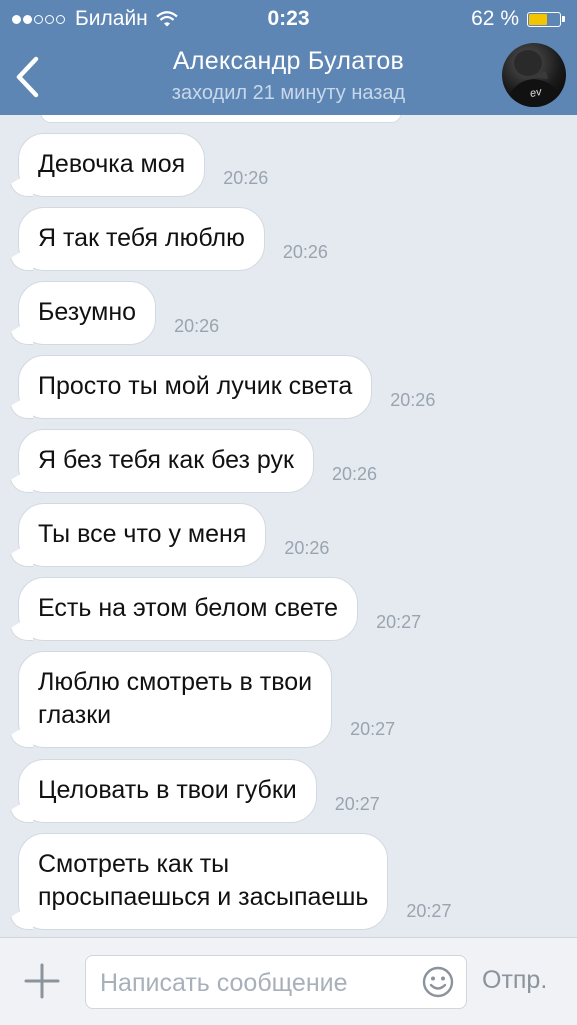 The image size is (577, 1025). What do you see at coordinates (538, 19) in the screenshot?
I see `battery-fill` at bounding box center [538, 19].